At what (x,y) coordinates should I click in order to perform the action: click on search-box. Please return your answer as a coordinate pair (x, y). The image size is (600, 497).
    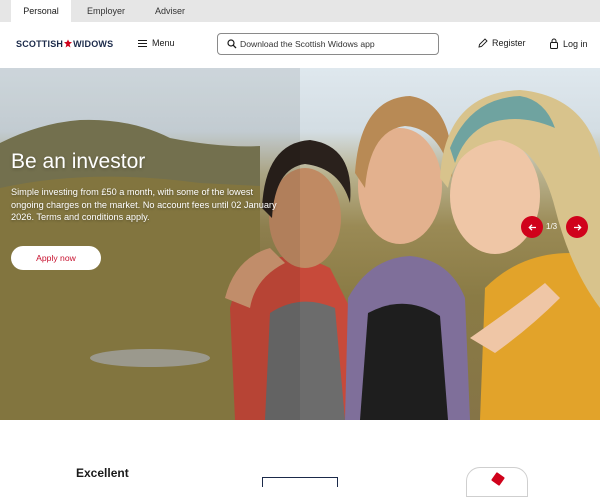
    Looking at the image, I should click on (328, 44).